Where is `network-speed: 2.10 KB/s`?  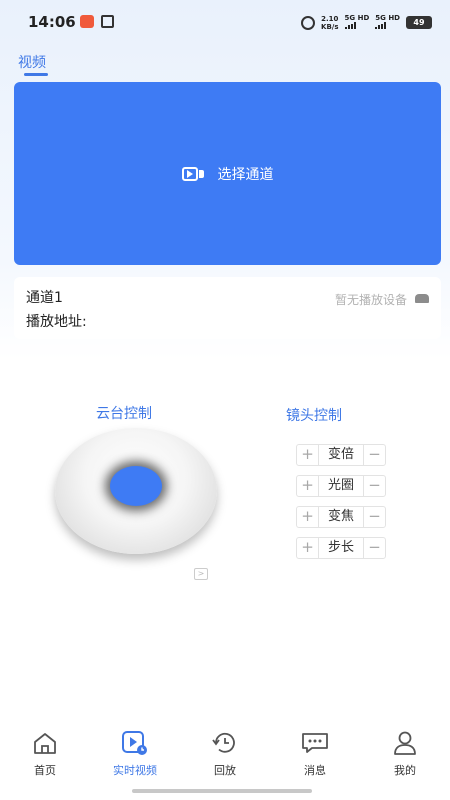 network-speed: 2.10 KB/s is located at coordinates (329, 23).